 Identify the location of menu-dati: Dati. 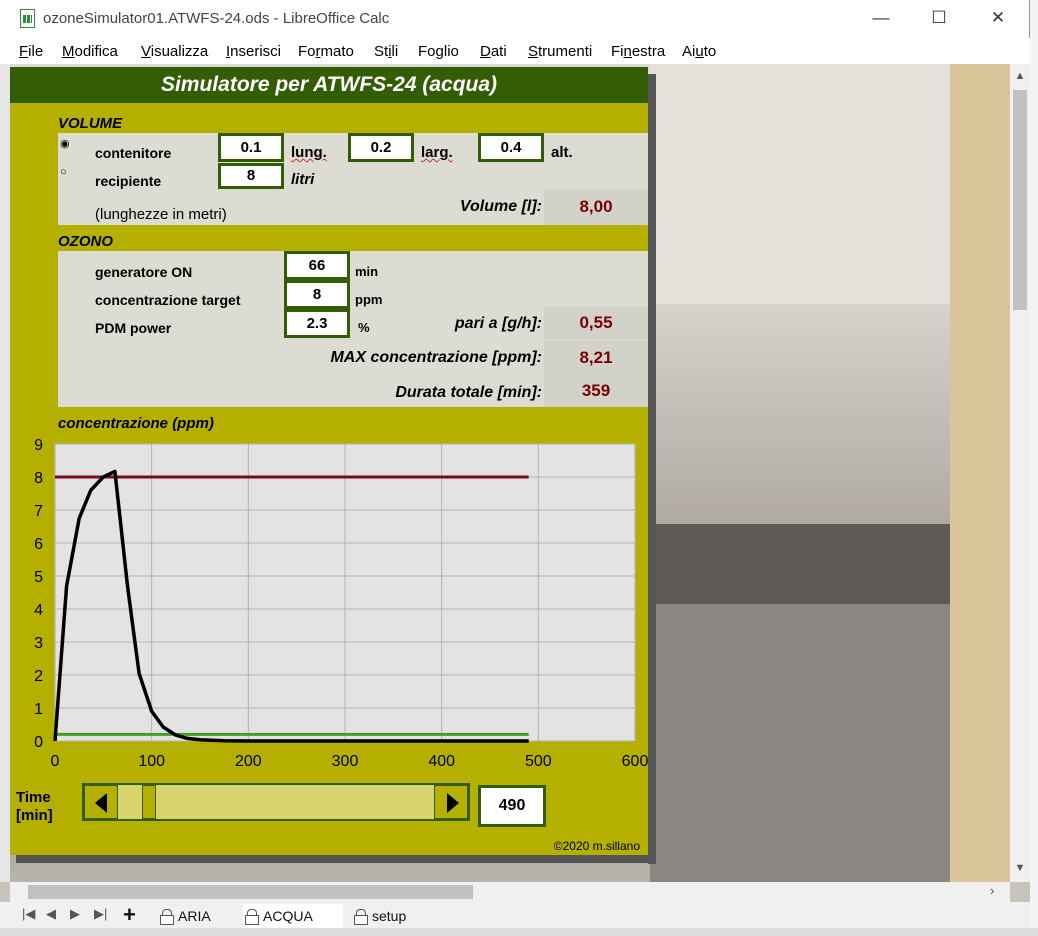
(493, 51).